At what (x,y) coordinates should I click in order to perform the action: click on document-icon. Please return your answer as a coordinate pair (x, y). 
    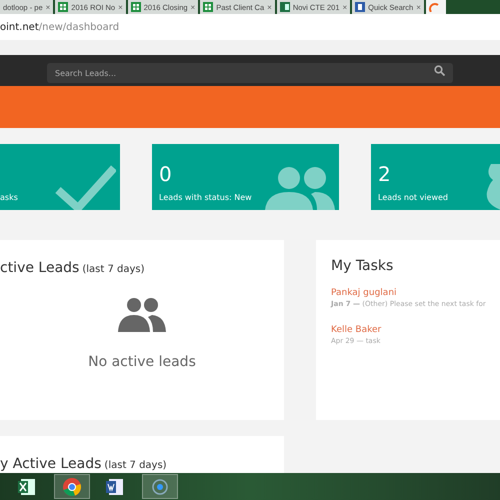
    Looking at the image, I should click on (116, 486).